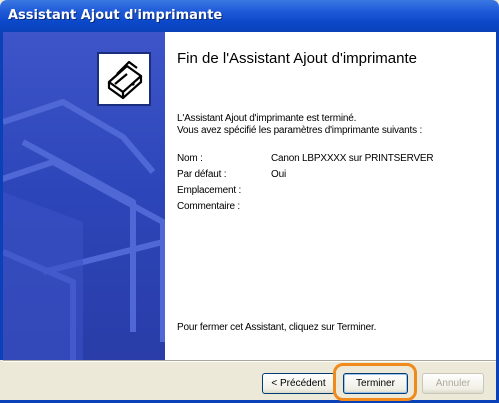 The image size is (499, 403). What do you see at coordinates (115, 15) in the screenshot?
I see `window-title: Assistant Ajout d'imprimante` at bounding box center [115, 15].